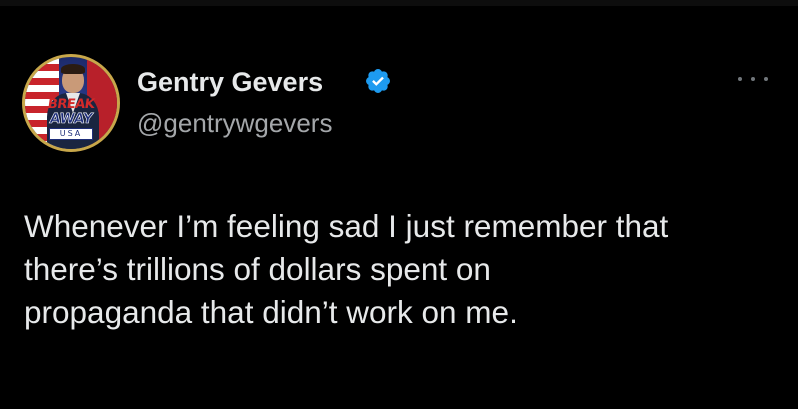 This screenshot has width=798, height=409. I want to click on more-options-button, so click(753, 79).